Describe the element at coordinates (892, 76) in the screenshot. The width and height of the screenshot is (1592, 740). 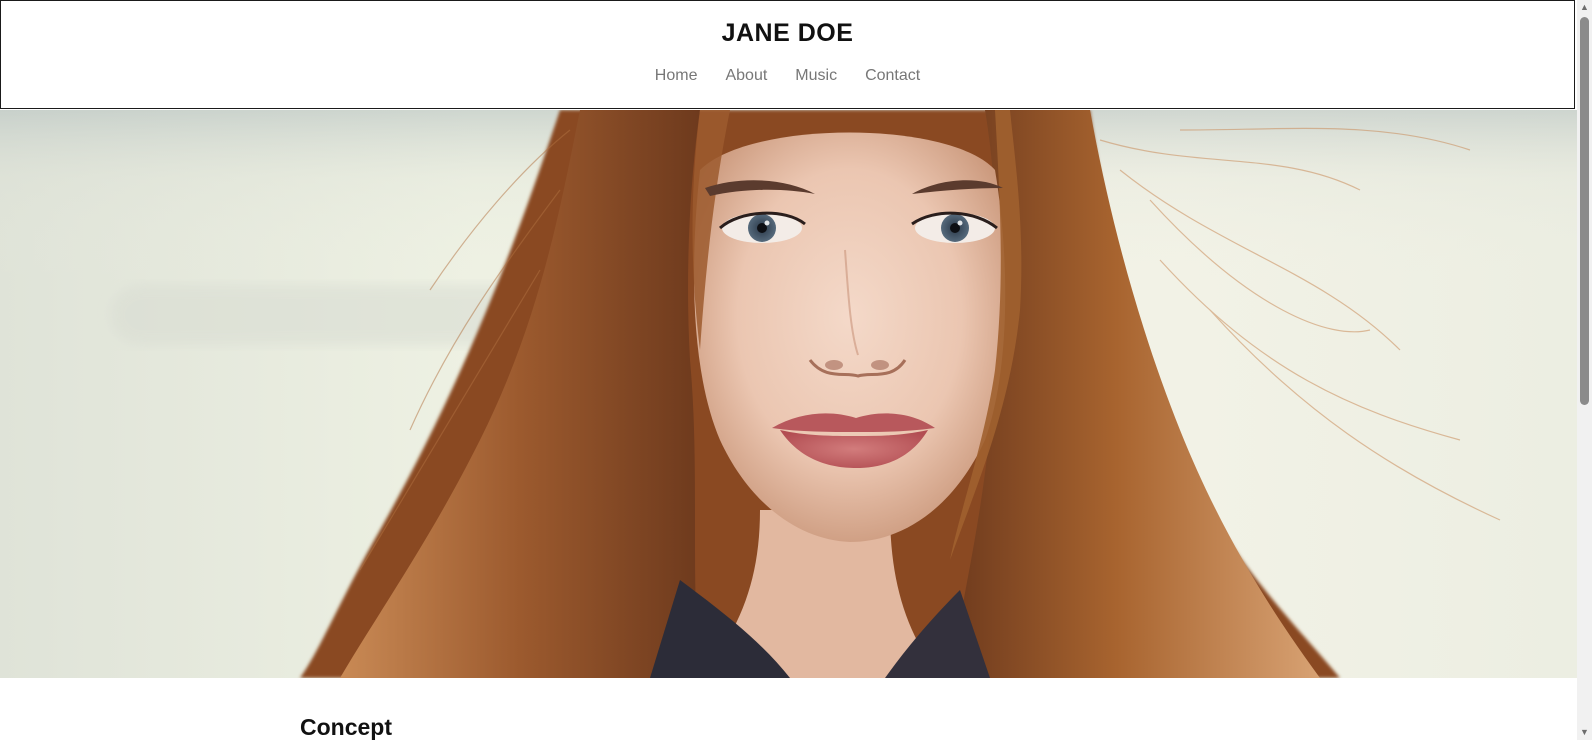
I see `nav-item-contact: Contact` at that location.